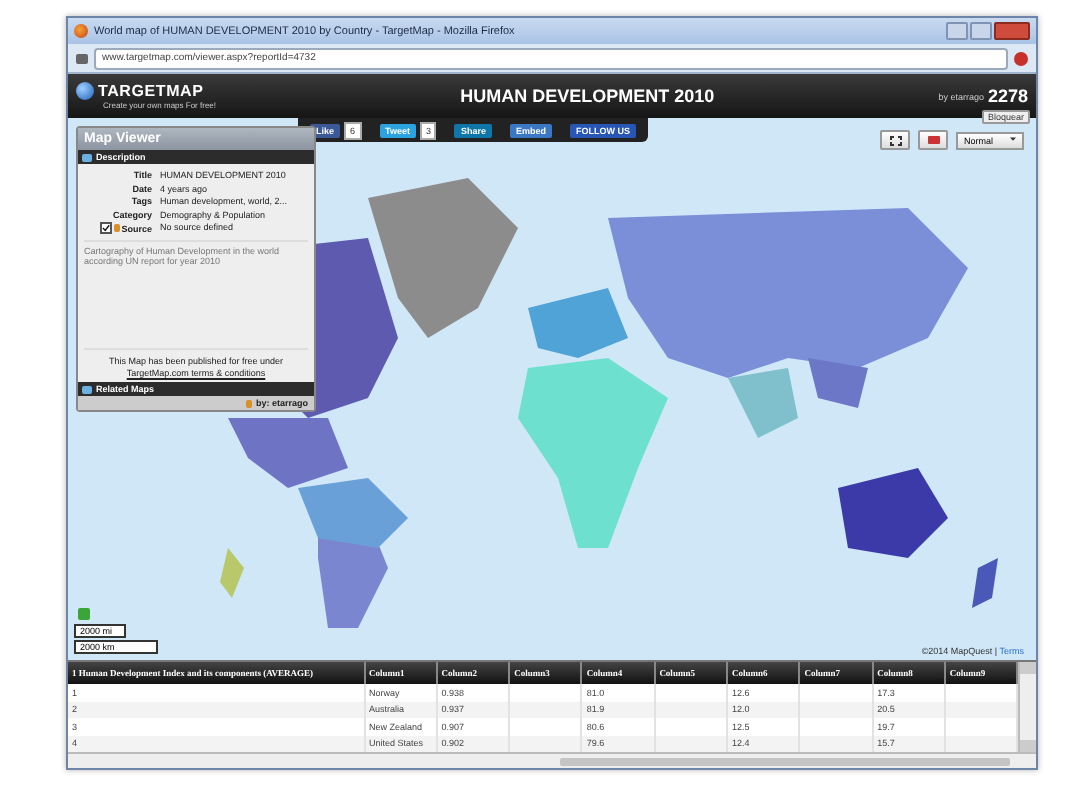 The height and width of the screenshot is (802, 1084). Describe the element at coordinates (85, 91) in the screenshot. I see `globe-logo-icon` at that location.